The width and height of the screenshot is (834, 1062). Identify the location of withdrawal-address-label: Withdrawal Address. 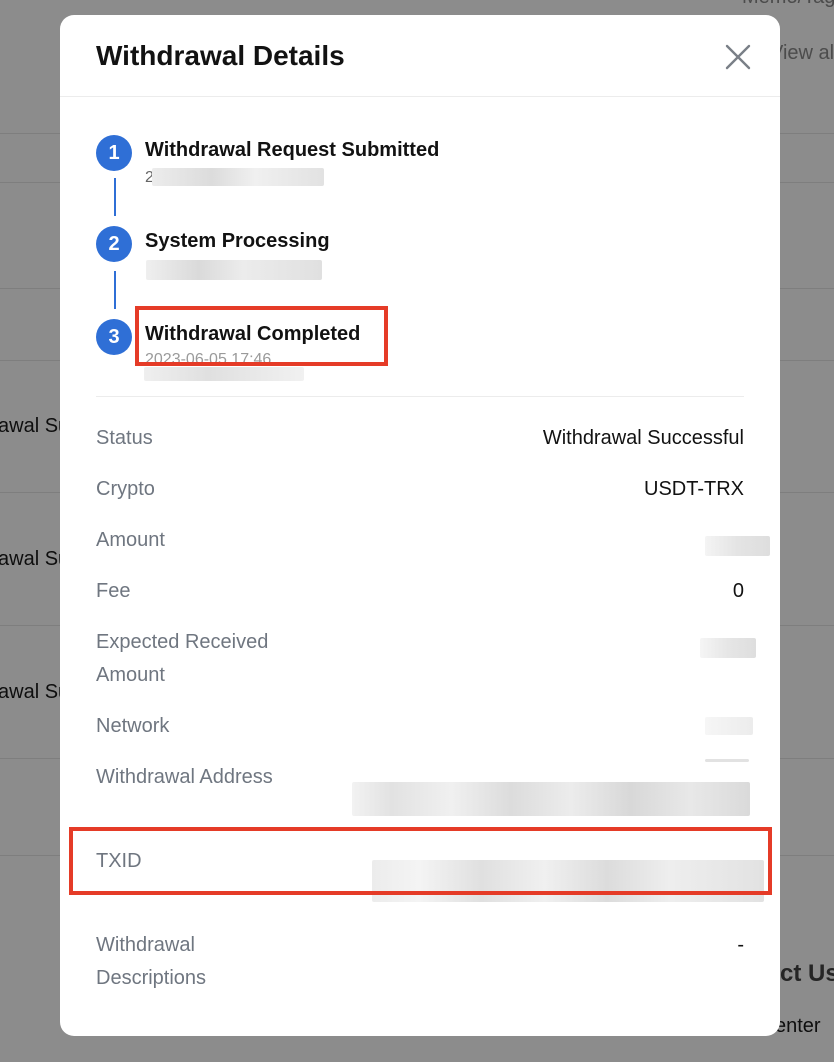
(184, 777).